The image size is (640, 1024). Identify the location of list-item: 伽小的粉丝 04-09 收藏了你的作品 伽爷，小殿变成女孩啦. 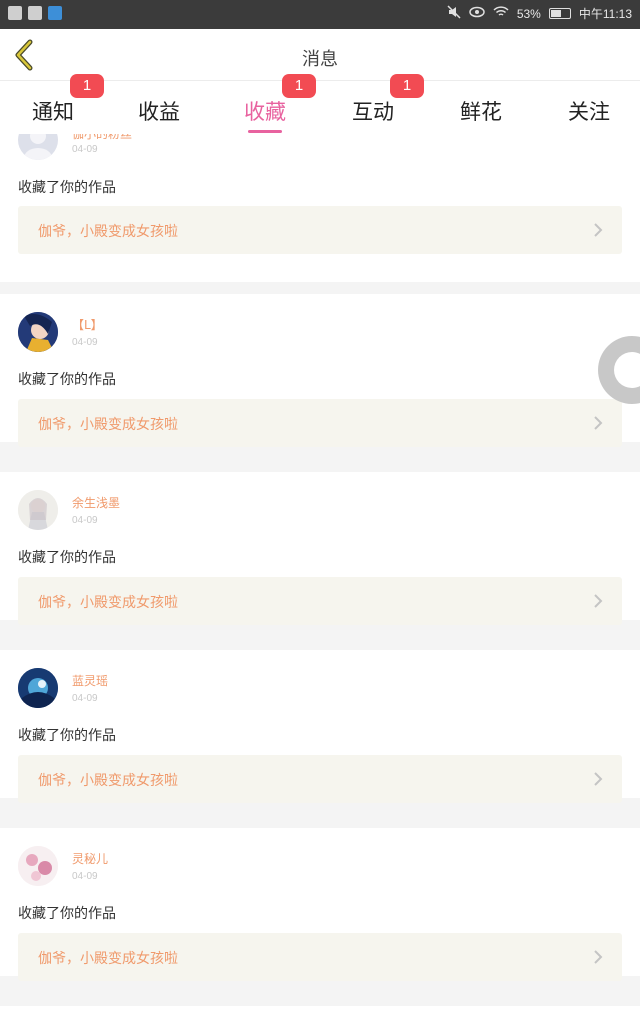
(320, 208).